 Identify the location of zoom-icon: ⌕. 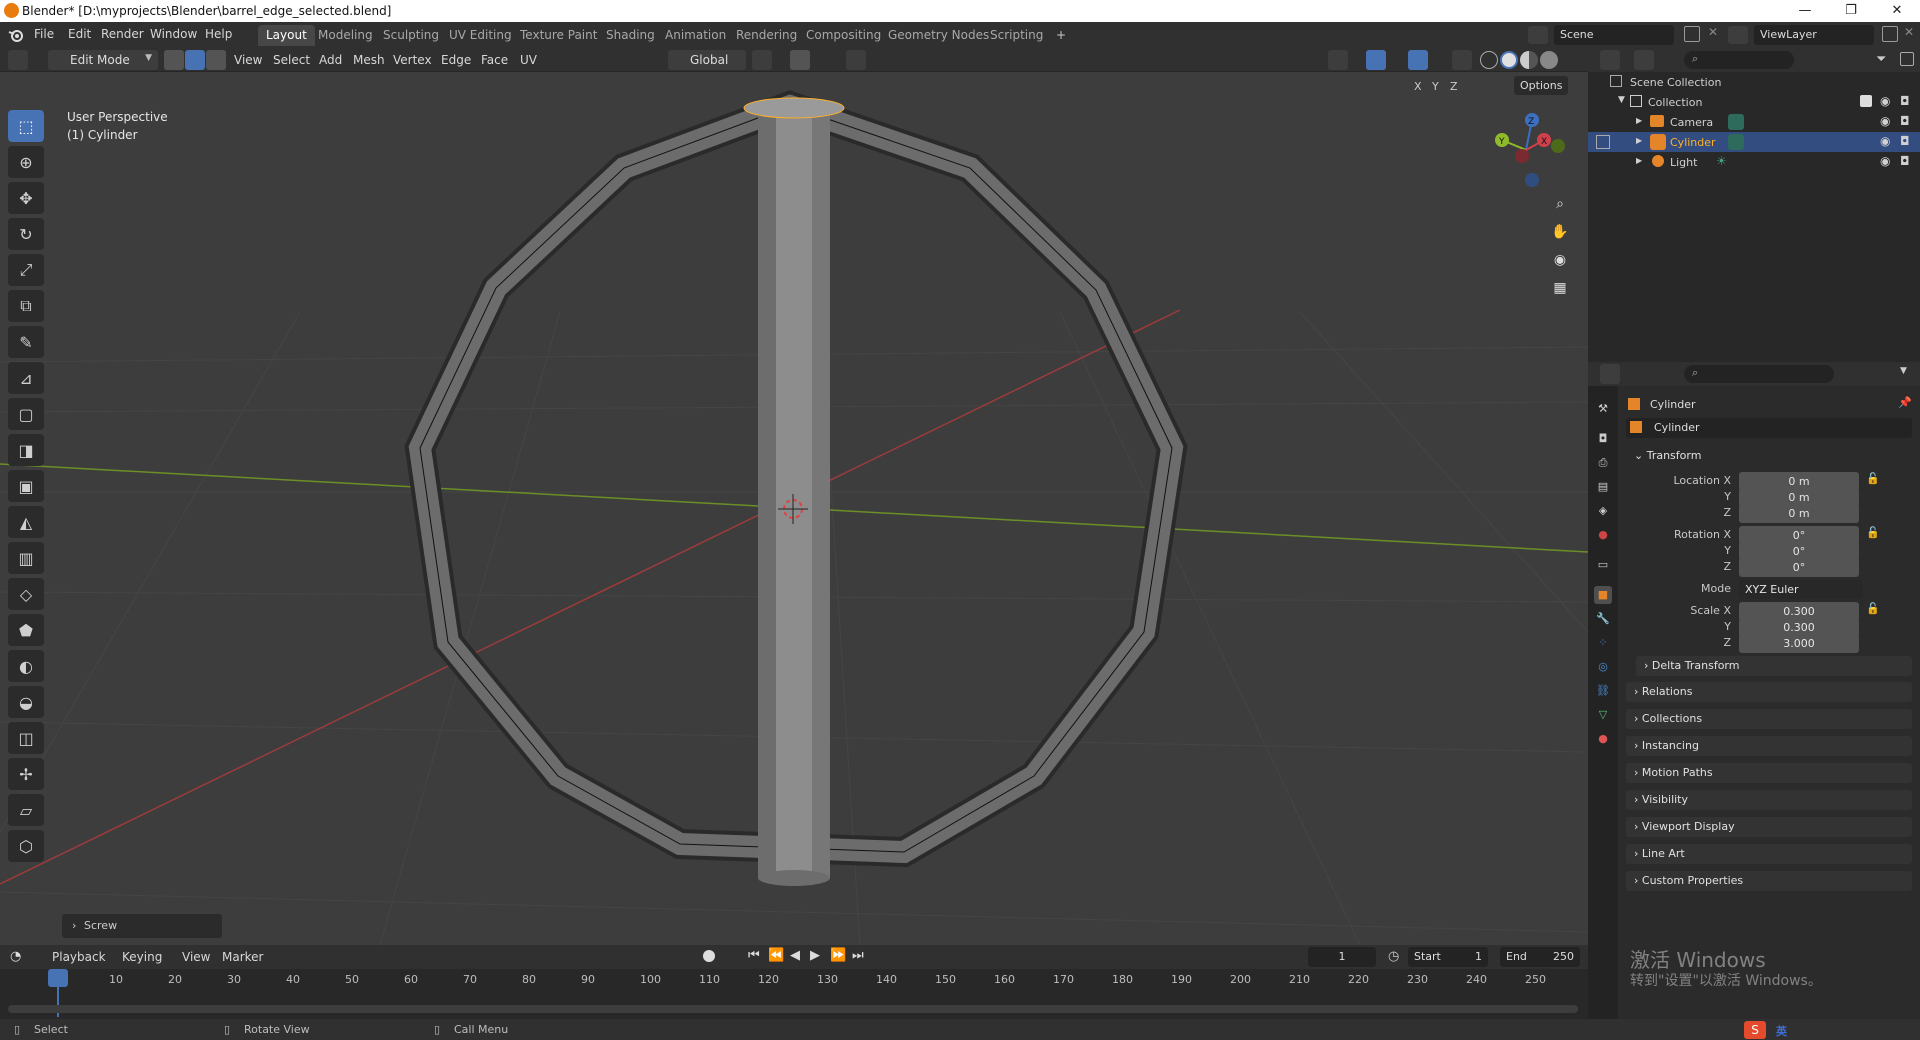
(1560, 210).